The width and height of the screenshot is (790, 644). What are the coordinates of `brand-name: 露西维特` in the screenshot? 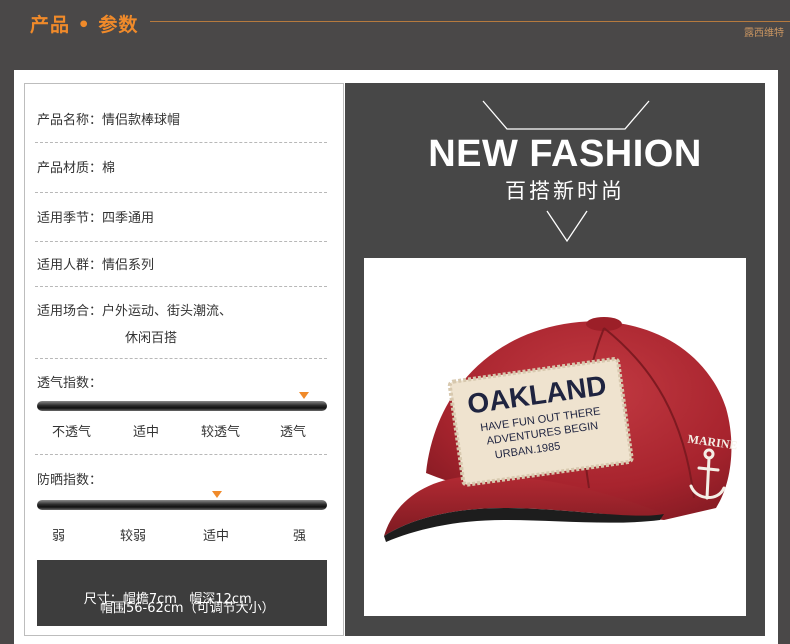 It's located at (764, 33).